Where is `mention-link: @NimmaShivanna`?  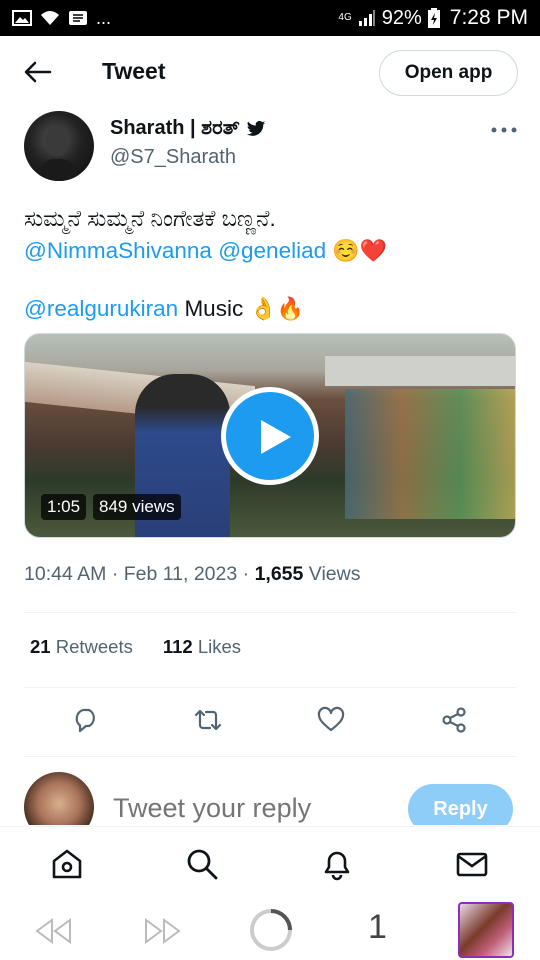
mention-link: @NimmaShivanna is located at coordinates (118, 250).